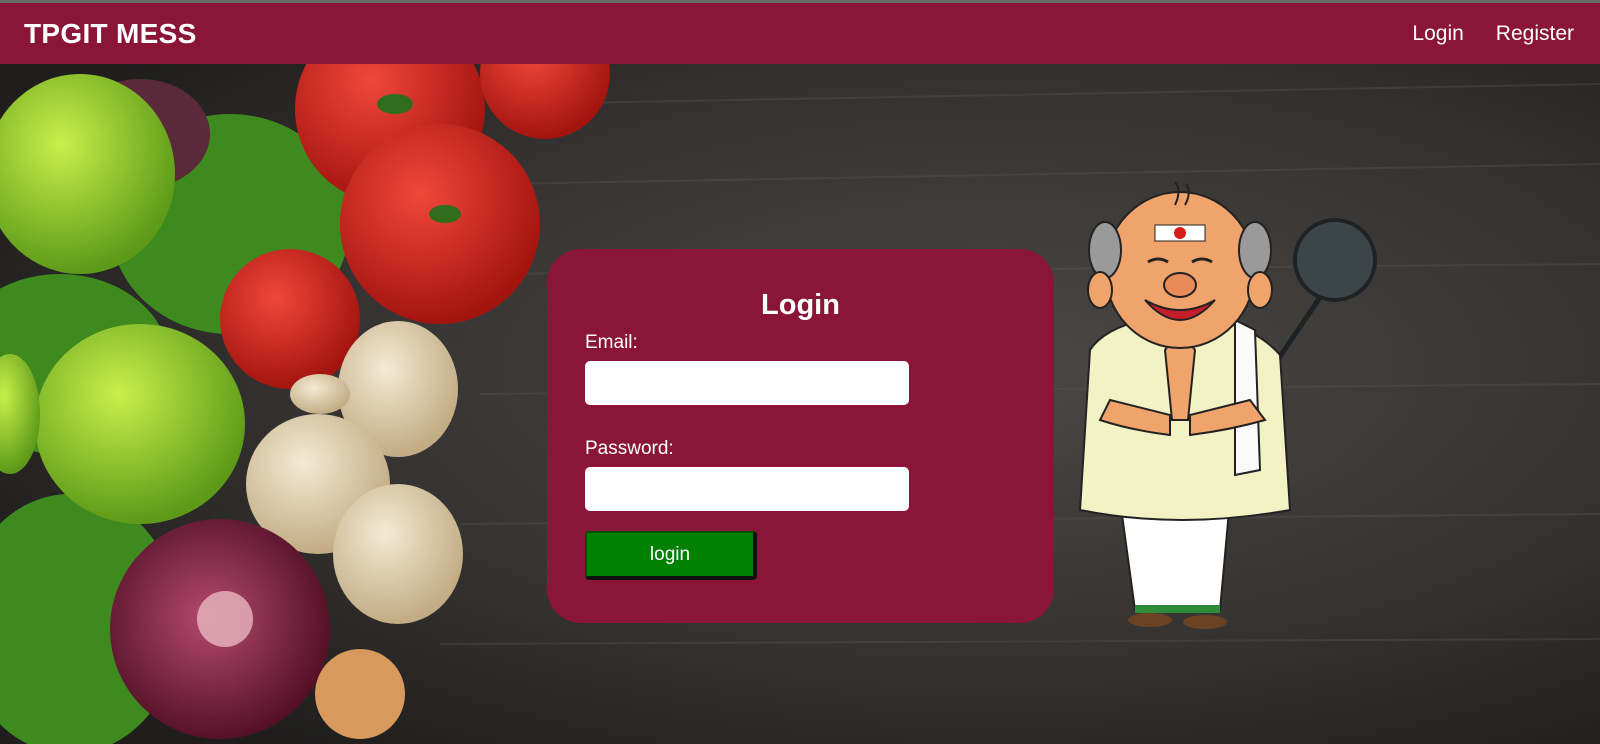  What do you see at coordinates (1437, 34) in the screenshot?
I see `nav-login-link: Login` at bounding box center [1437, 34].